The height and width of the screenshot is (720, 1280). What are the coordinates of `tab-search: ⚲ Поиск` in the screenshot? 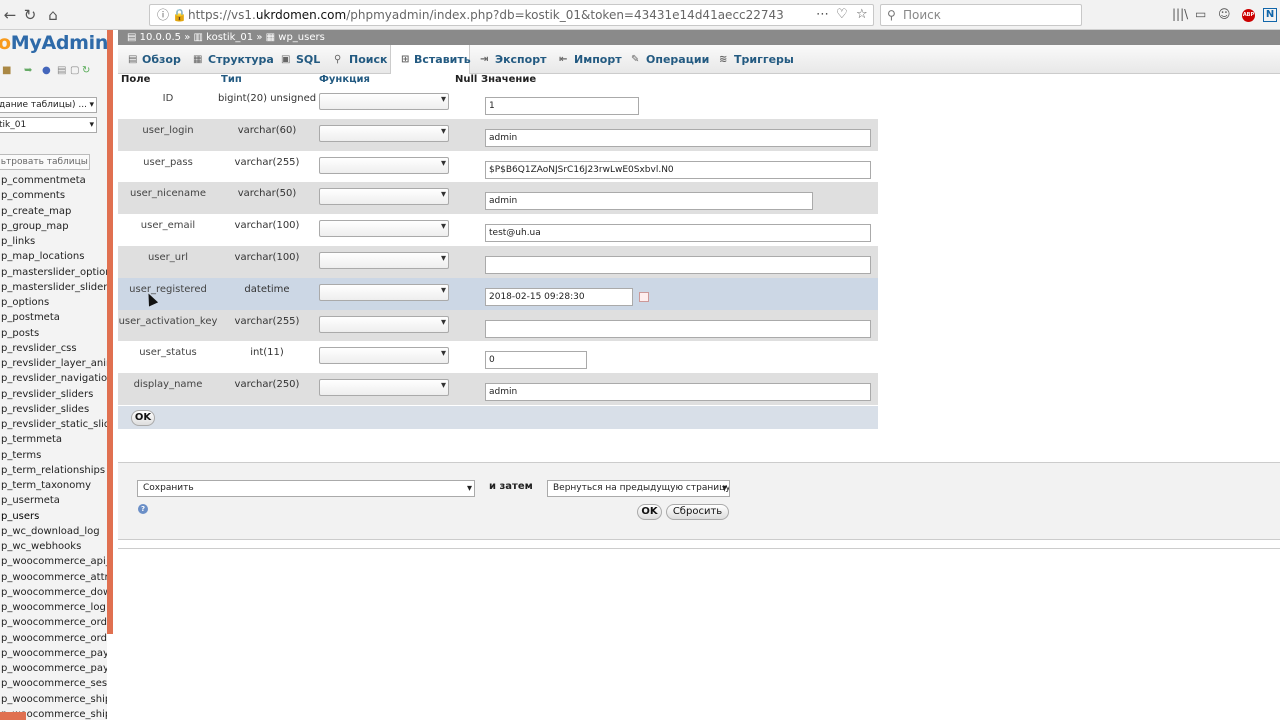 It's located at (355, 59).